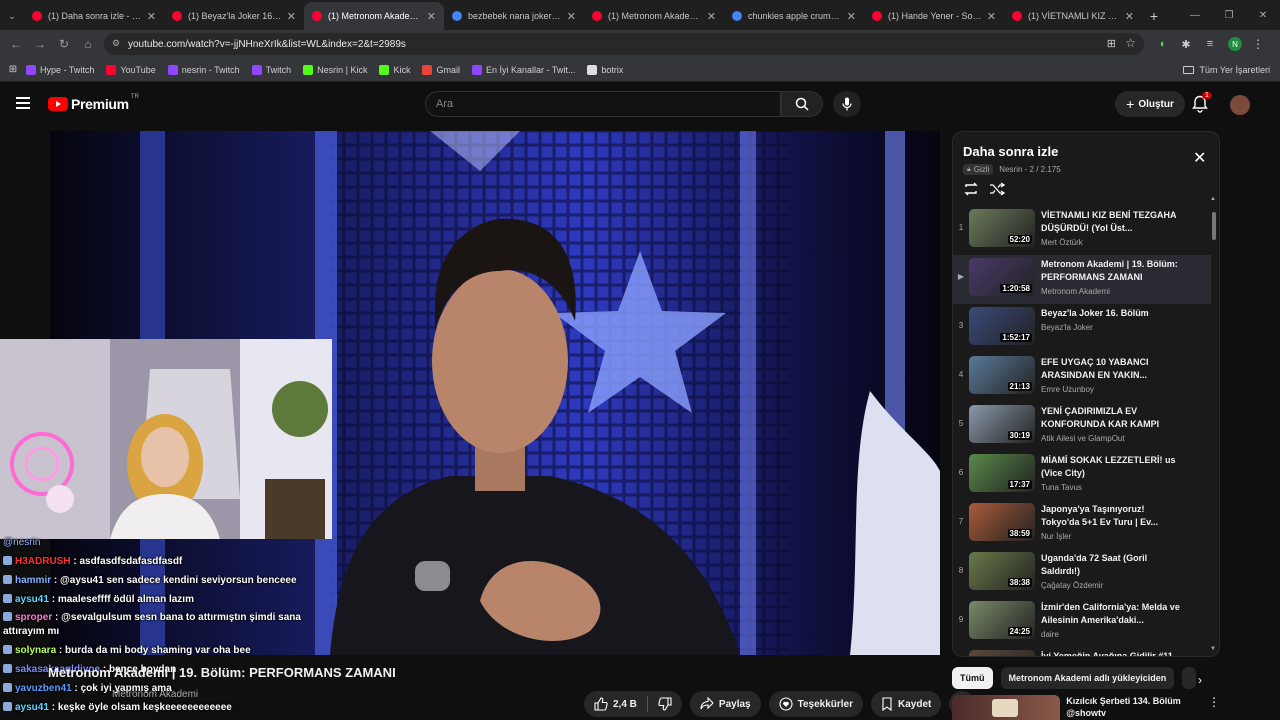 Image resolution: width=1280 pixels, height=720 pixels. Describe the element at coordinates (816, 704) in the screenshot. I see `thanks-button: Teşekkürler` at that location.